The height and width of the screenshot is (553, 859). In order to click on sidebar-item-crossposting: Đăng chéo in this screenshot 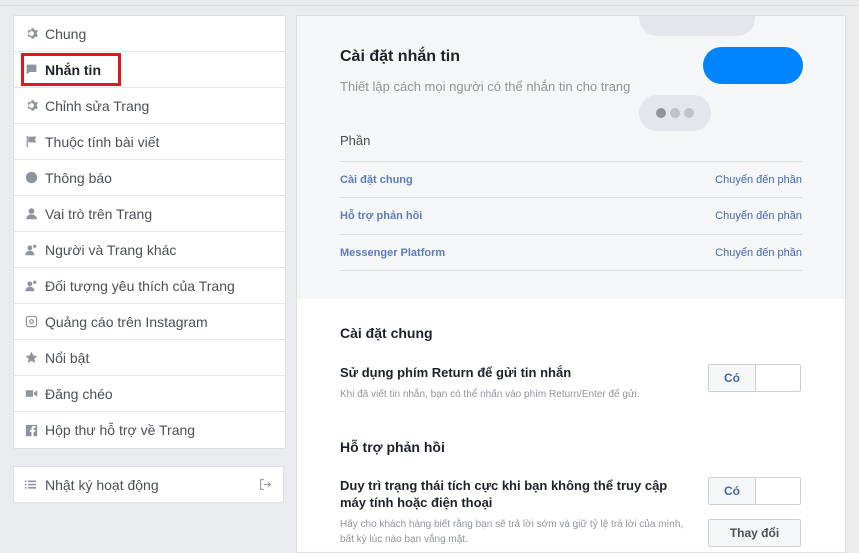, I will do `click(149, 394)`.